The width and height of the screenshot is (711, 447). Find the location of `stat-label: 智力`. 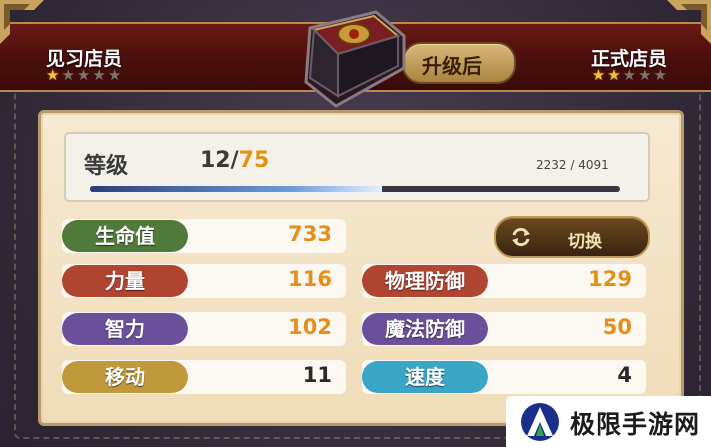

stat-label: 智力 is located at coordinates (125, 329).